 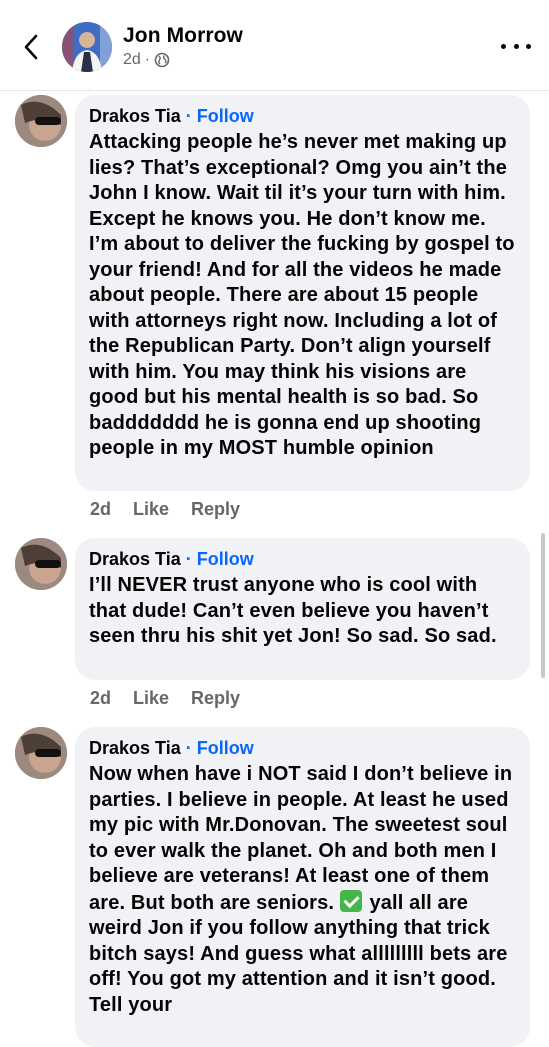 What do you see at coordinates (350, 900) in the screenshot?
I see `check-mark-icon` at bounding box center [350, 900].